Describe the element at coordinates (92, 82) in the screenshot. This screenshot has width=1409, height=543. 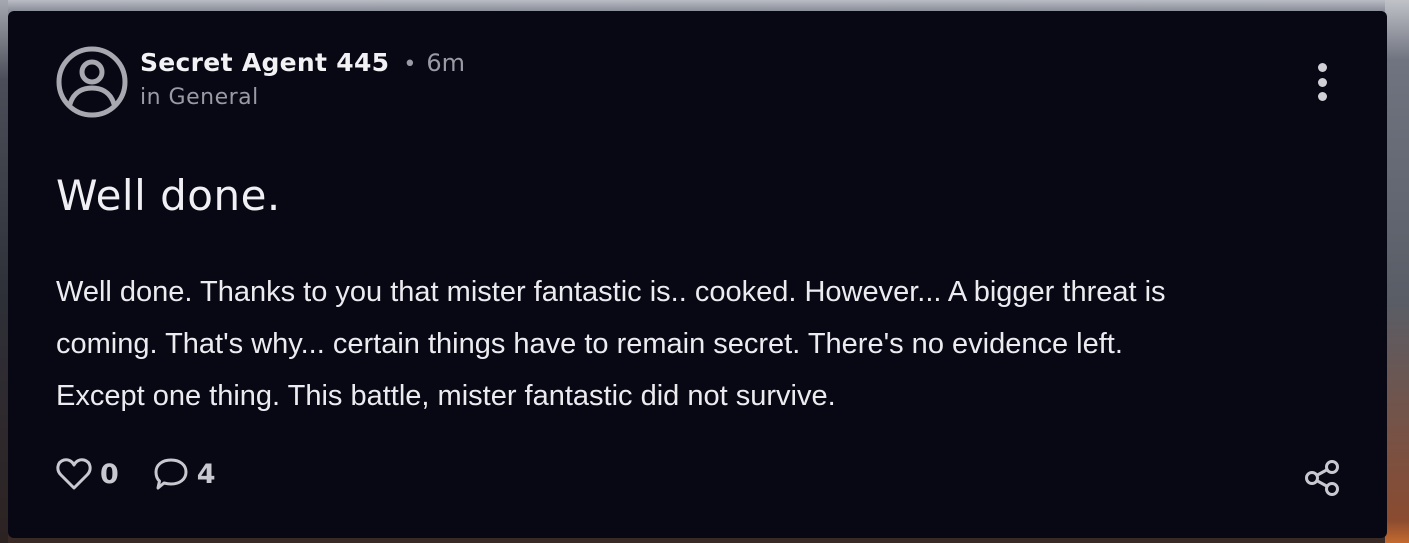
I see `user-circle-icon` at that location.